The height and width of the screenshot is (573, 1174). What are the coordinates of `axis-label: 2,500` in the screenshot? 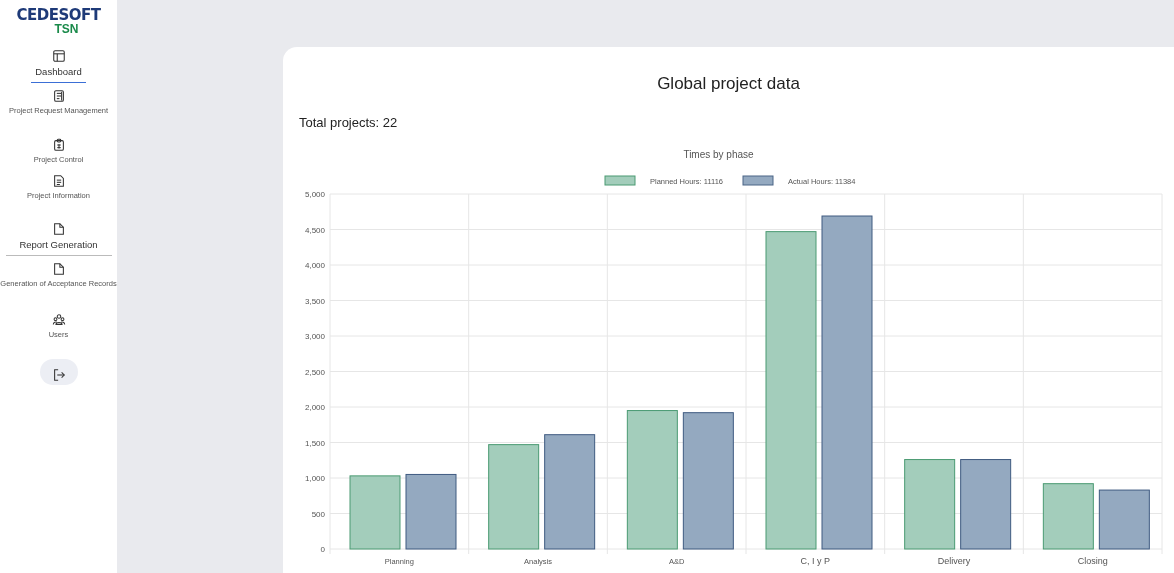 It's located at (314, 372).